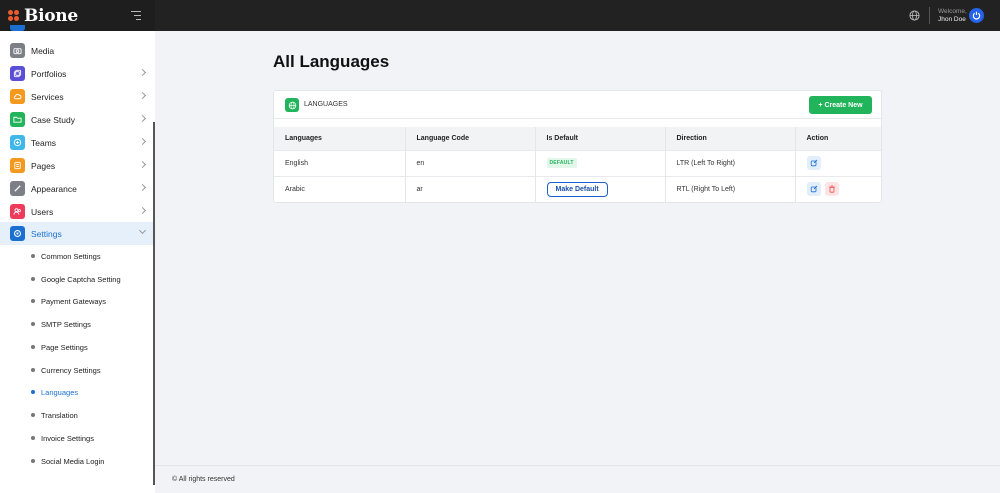  I want to click on sidebar-item-portfolios: Portfolios, so click(76, 73).